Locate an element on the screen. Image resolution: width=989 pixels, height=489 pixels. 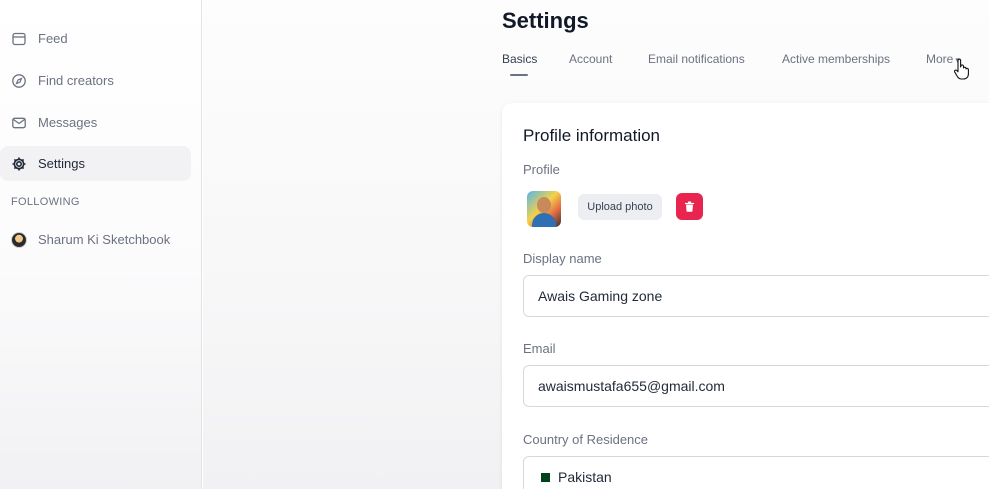
sidebar-item-label: Settings is located at coordinates (61, 163).